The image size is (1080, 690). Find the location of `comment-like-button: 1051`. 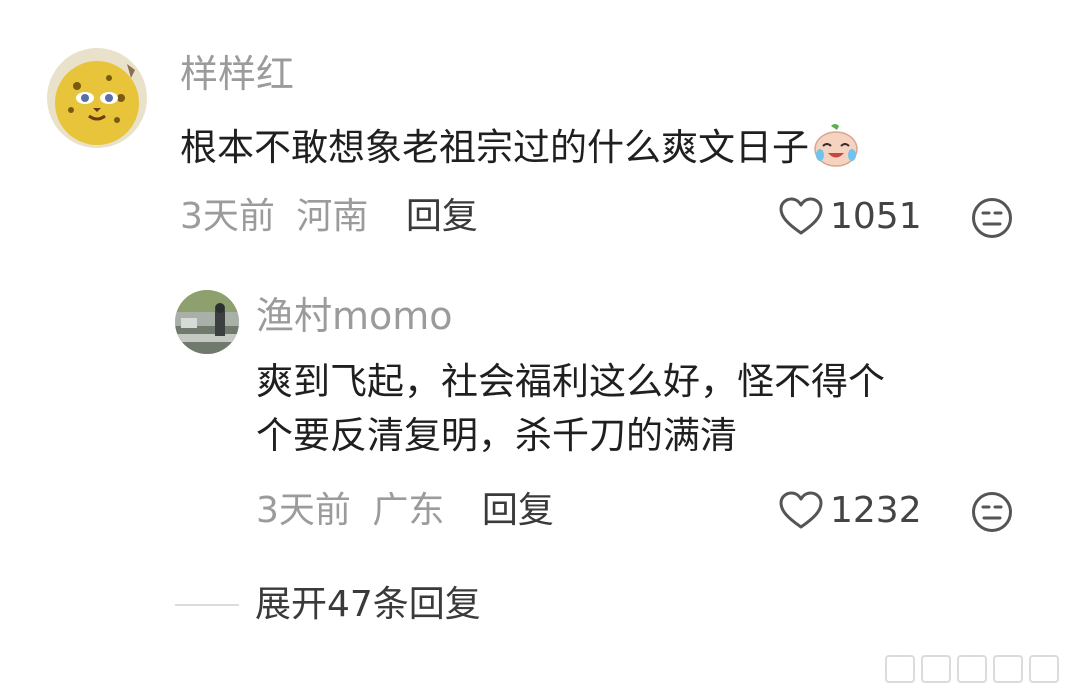

comment-like-button: 1051 is located at coordinates (850, 217).